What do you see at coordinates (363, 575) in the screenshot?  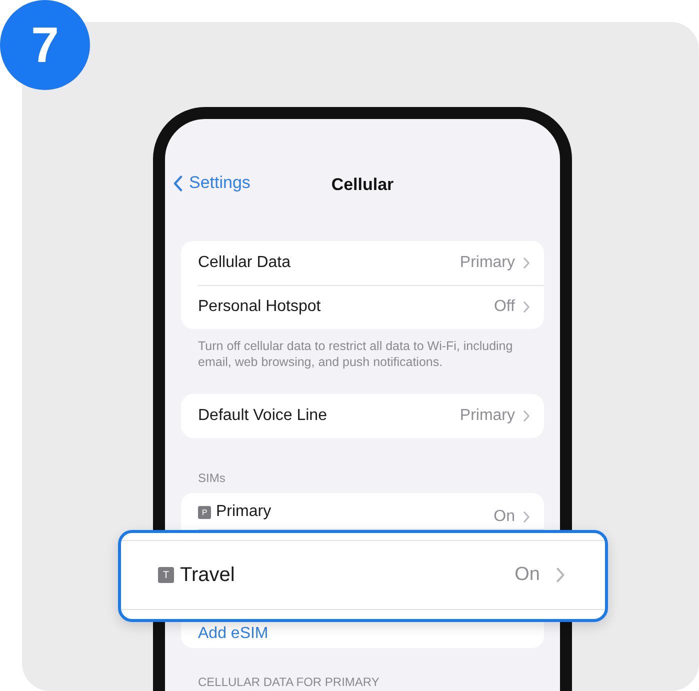 I see `settings-row: T Travel On` at bounding box center [363, 575].